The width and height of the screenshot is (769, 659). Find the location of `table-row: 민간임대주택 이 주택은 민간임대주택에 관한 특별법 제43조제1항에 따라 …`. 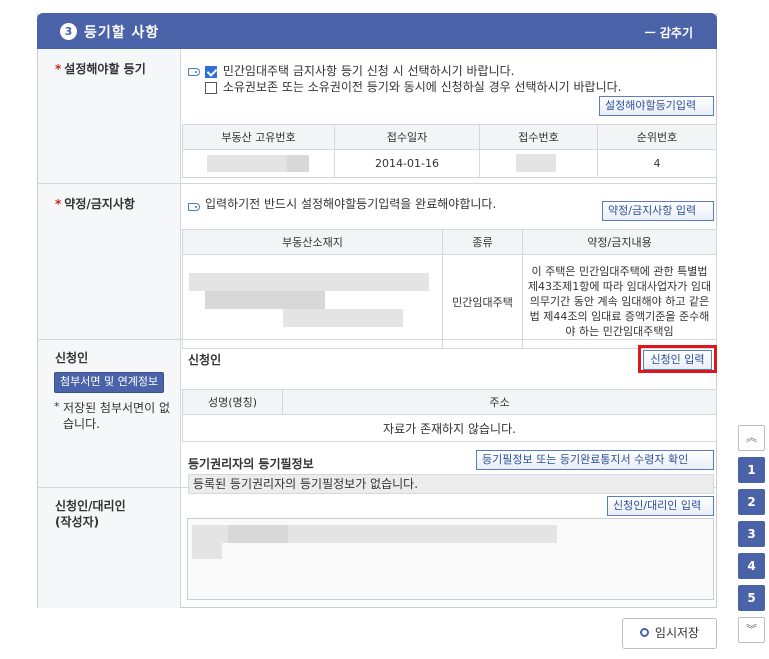

table-row: 민간임대주택 이 주택은 민간임대주택에 관한 특별법 제43조제1항에 따라 … is located at coordinates (449, 301).